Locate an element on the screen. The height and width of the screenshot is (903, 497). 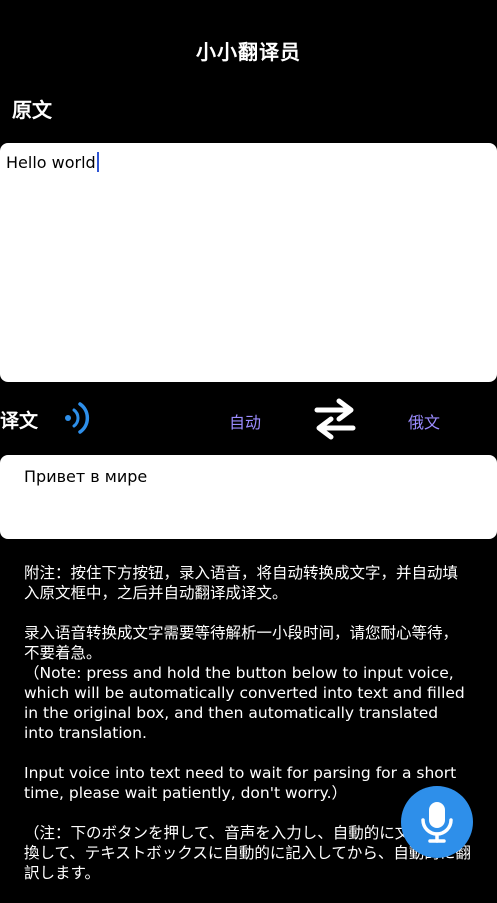
record-voice-button is located at coordinates (437, 822).